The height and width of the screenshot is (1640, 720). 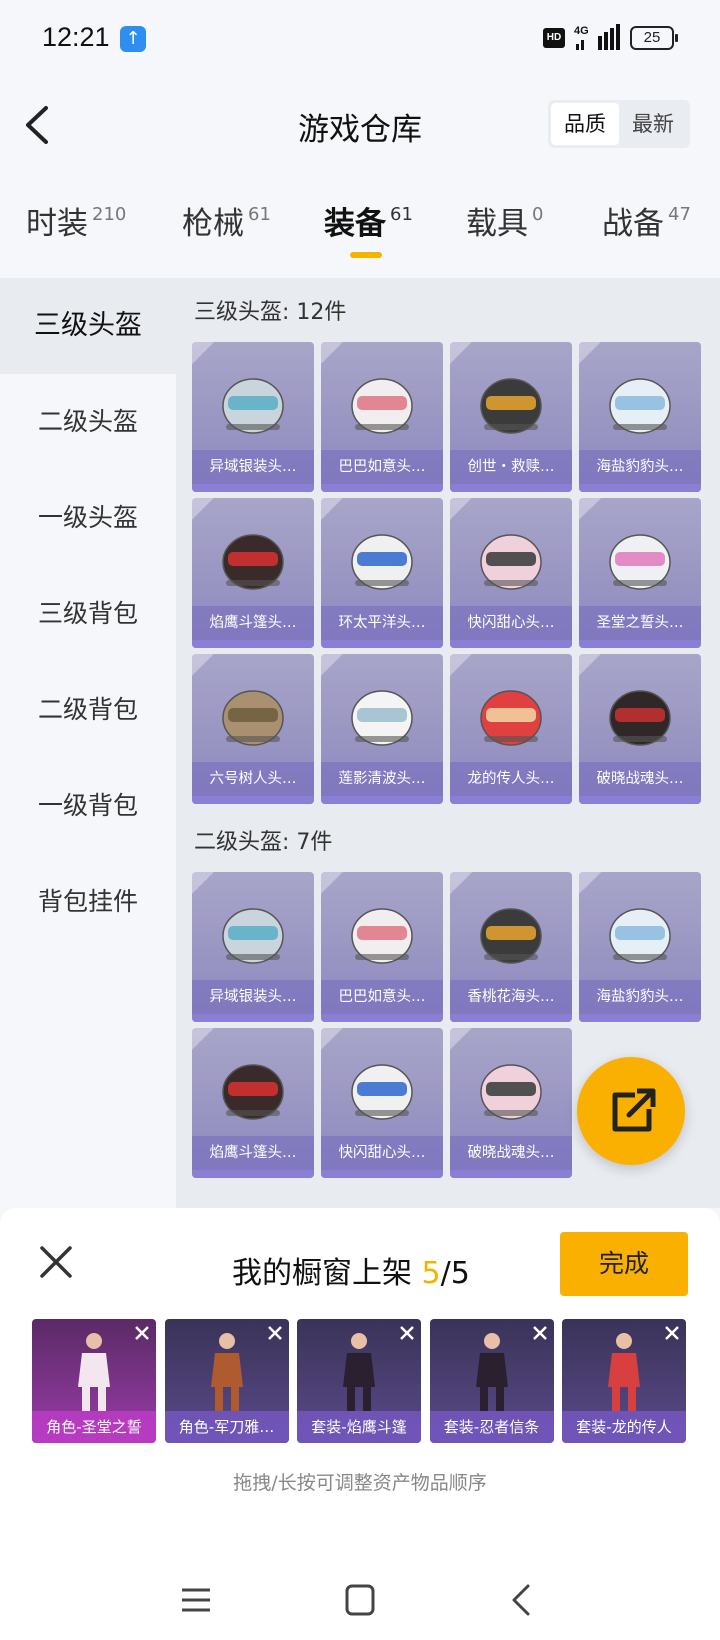 What do you see at coordinates (359, 1381) in the screenshot?
I see `showcase-item: 套装-焰鹰斗篷` at bounding box center [359, 1381].